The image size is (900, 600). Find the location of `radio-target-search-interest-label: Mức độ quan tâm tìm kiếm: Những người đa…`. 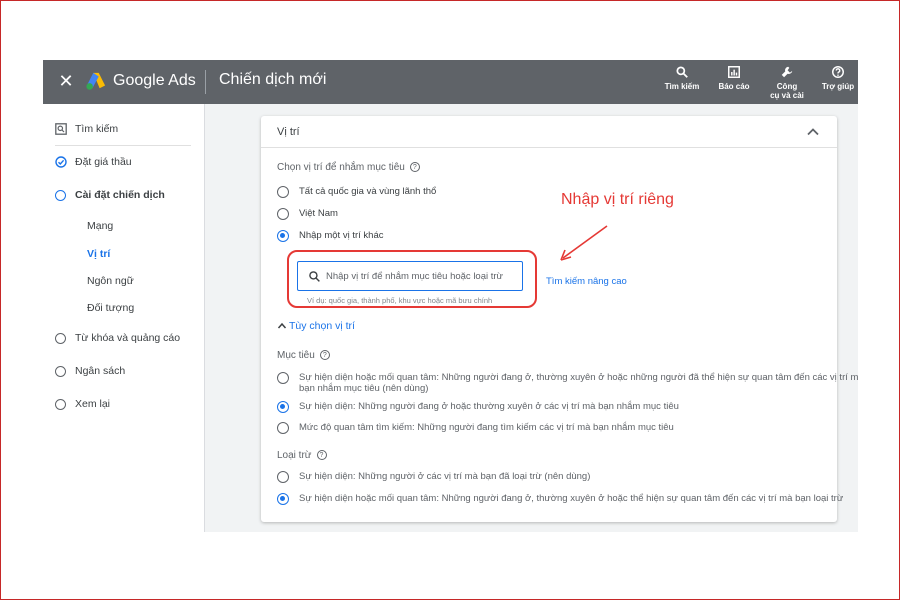

radio-target-search-interest-label: Mức độ quan tâm tìm kiếm: Những người đa… is located at coordinates (486, 427).